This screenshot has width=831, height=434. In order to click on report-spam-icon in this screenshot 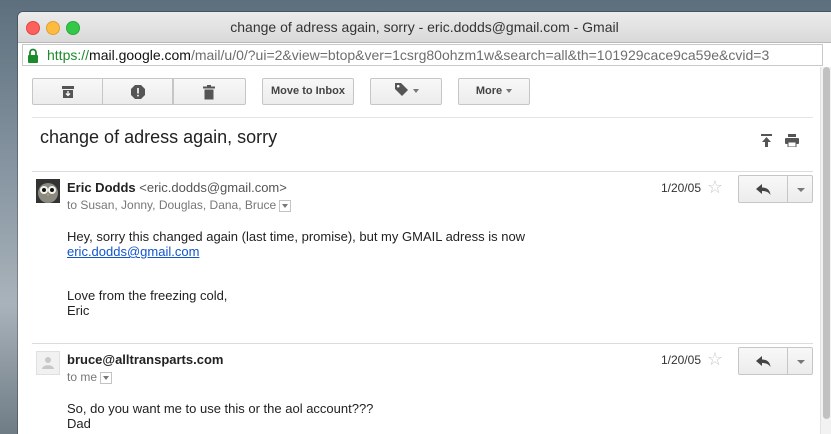, I will do `click(138, 92)`.